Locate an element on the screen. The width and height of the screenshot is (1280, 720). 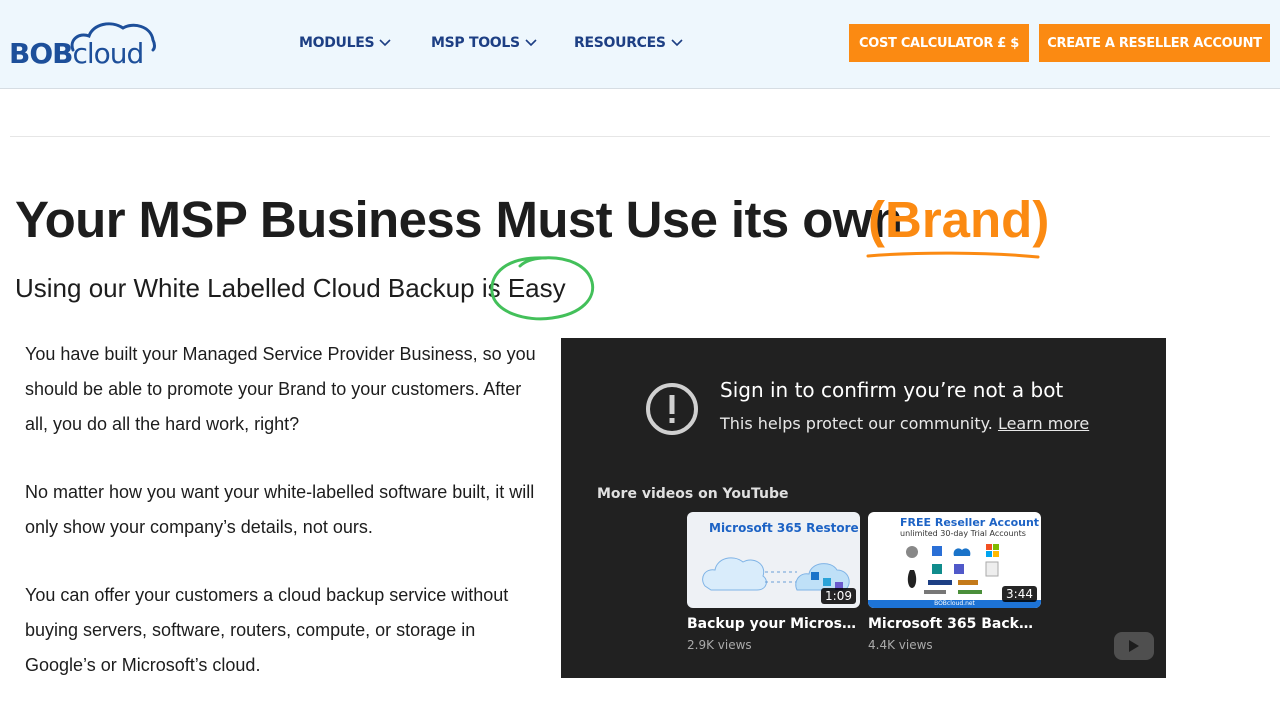
video-duration: 1:09 is located at coordinates (838, 596).